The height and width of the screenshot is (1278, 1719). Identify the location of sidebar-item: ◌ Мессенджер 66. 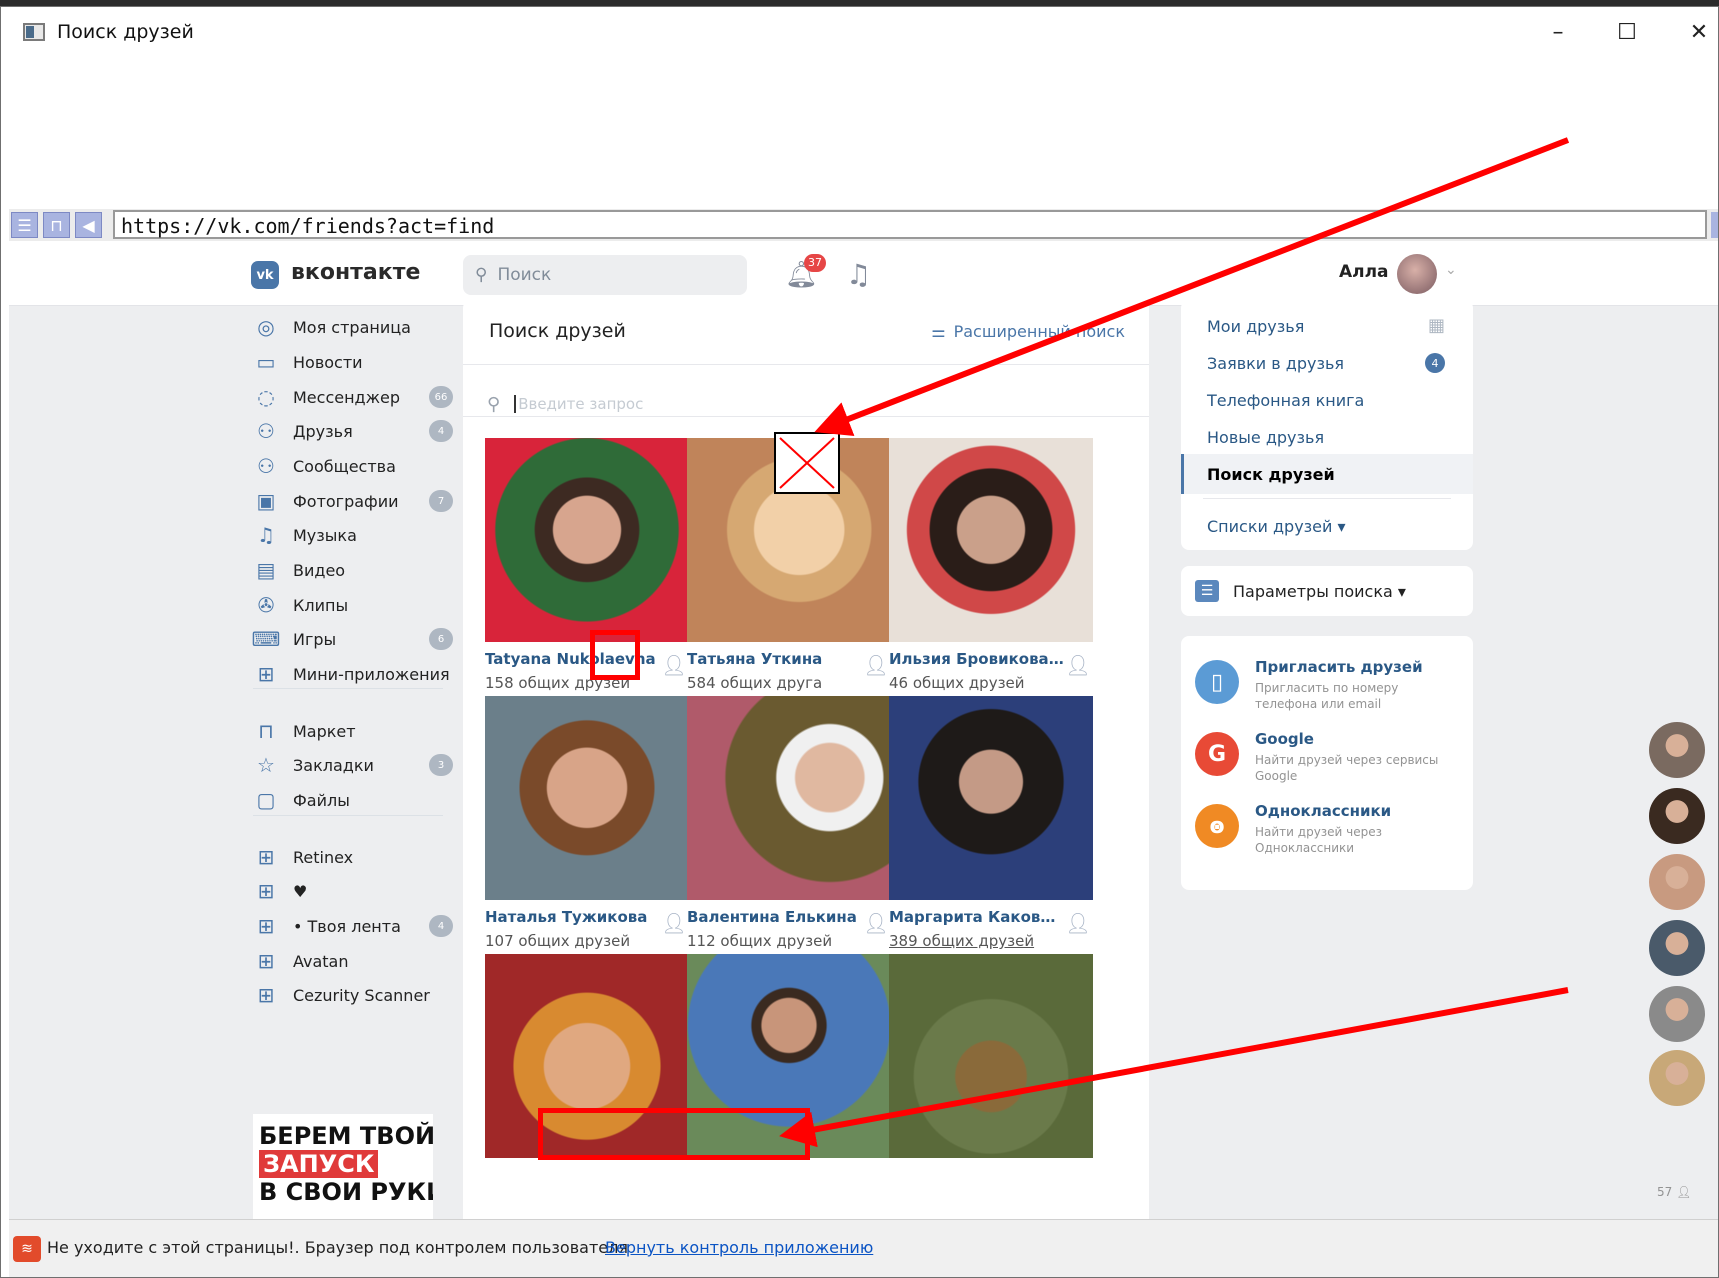
(353, 397).